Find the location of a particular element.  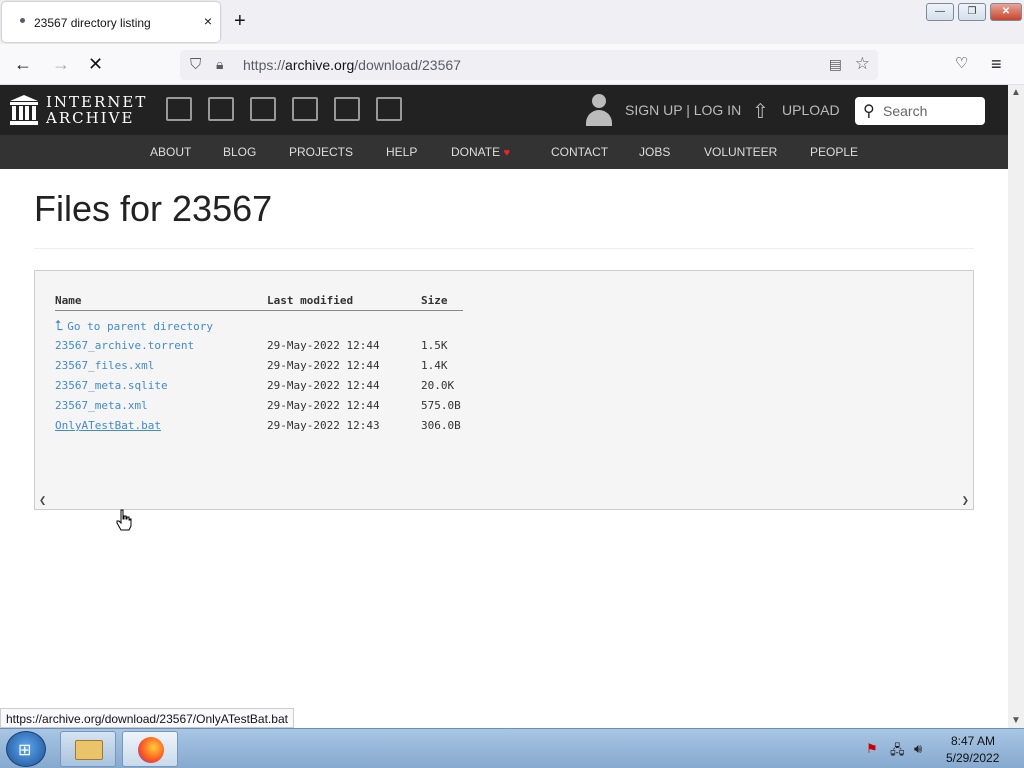

firefox-icon is located at coordinates (151, 750).